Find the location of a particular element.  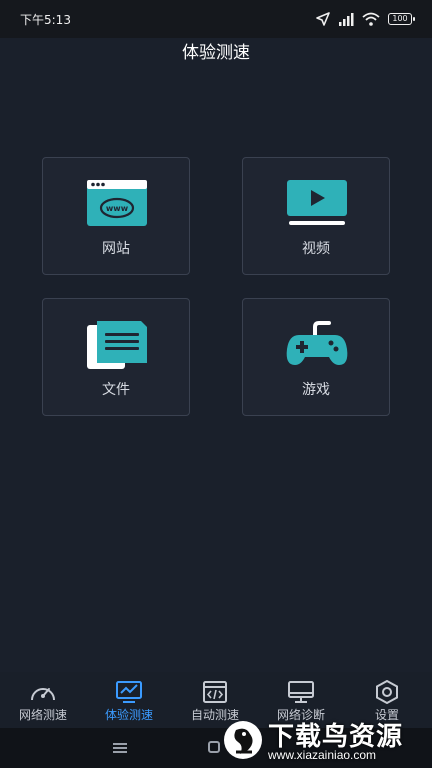

code-window-icon is located at coordinates (215, 692).